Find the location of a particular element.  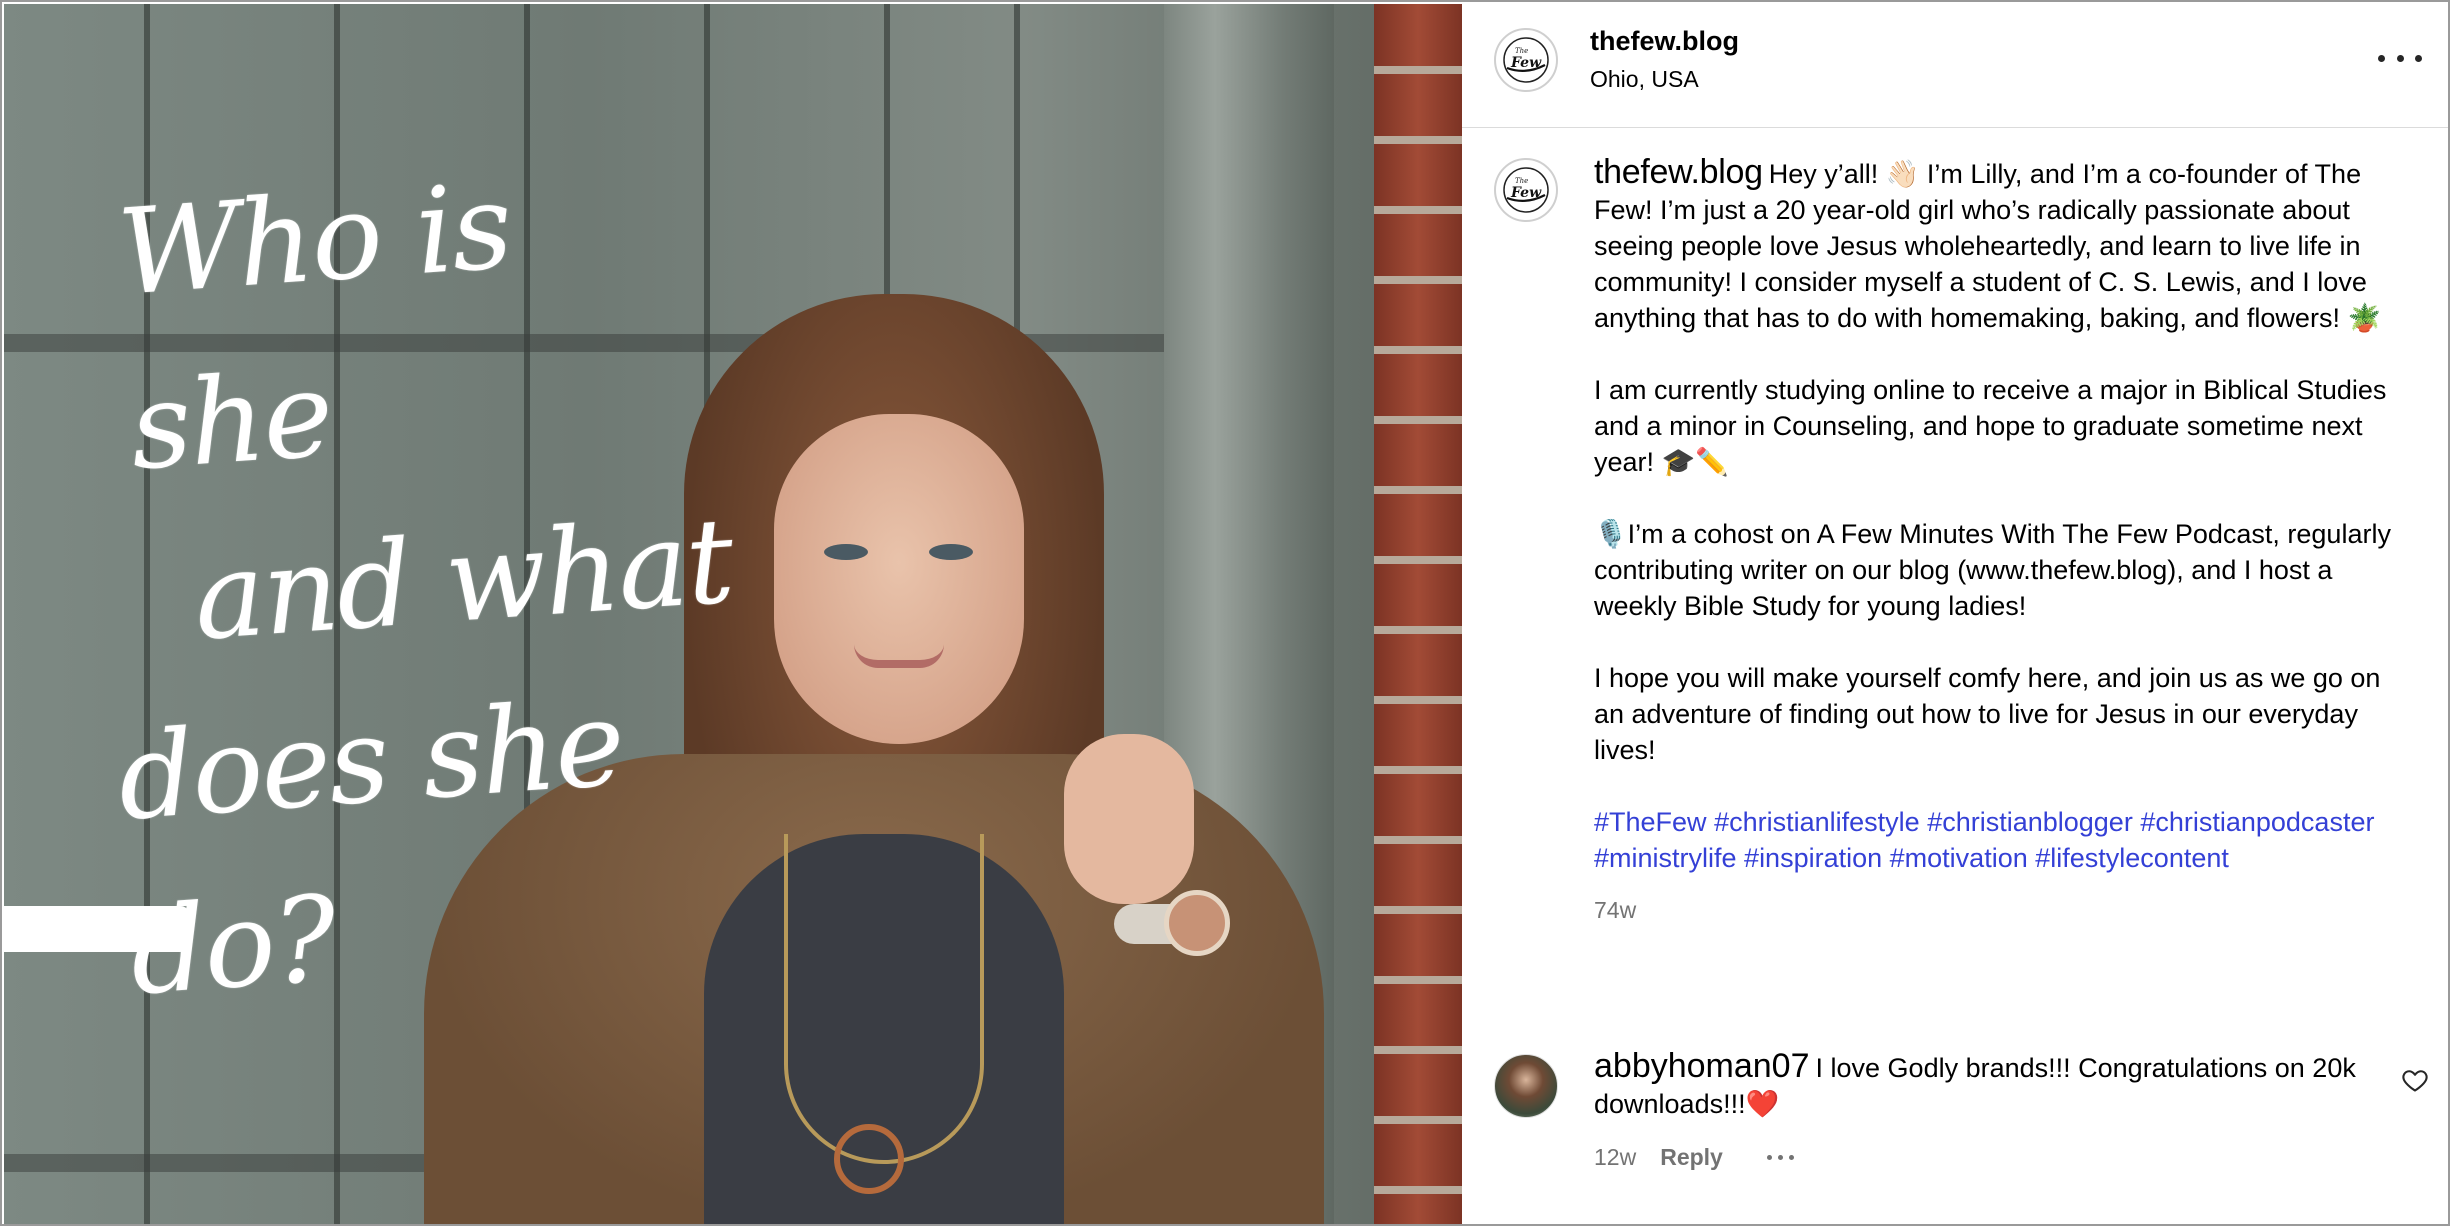

comment-timestamp: 12w is located at coordinates (1615, 1157).